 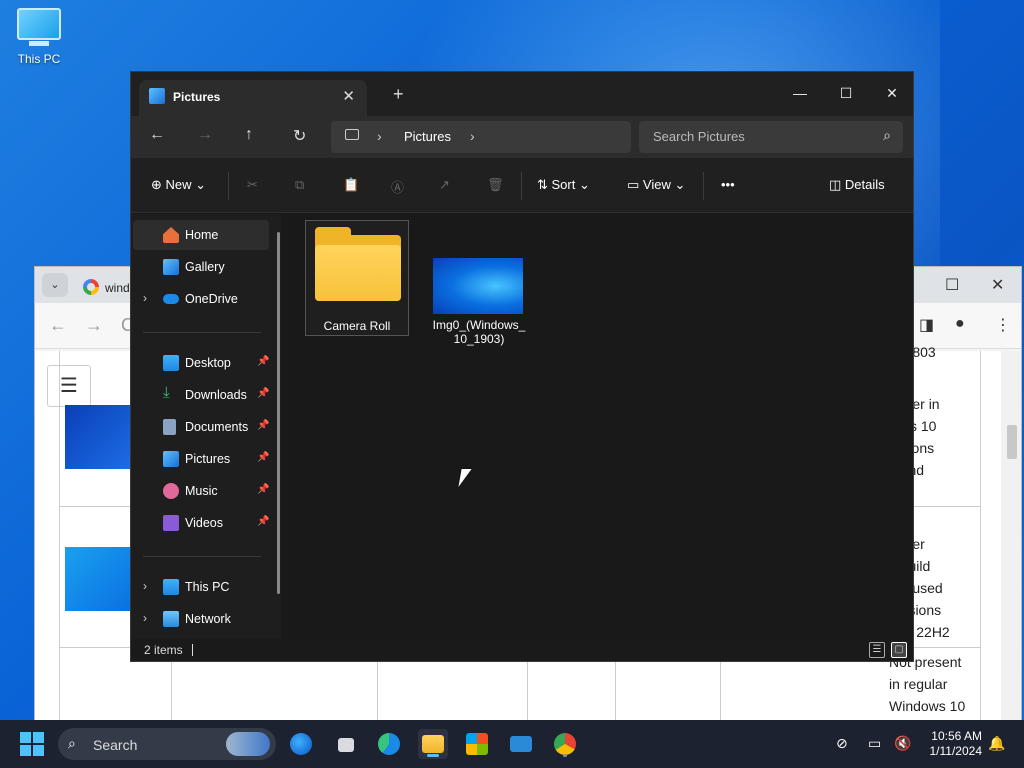 I want to click on mail-icon, so click(x=521, y=744).